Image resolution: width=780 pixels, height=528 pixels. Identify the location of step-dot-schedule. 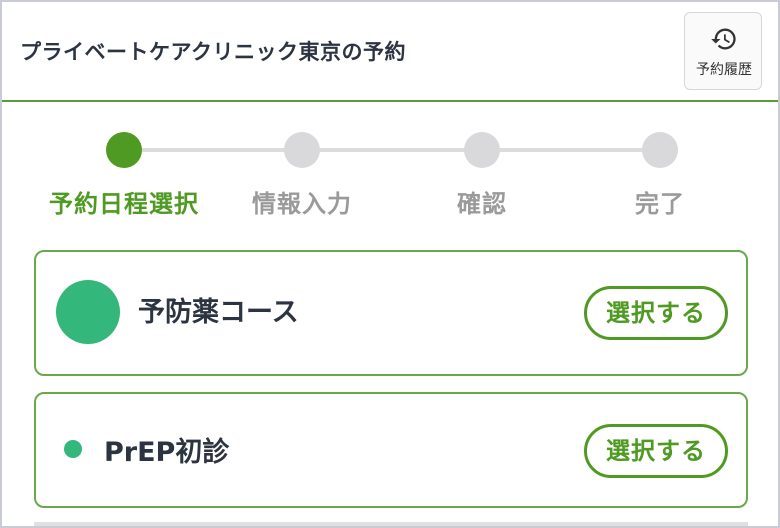
(124, 150).